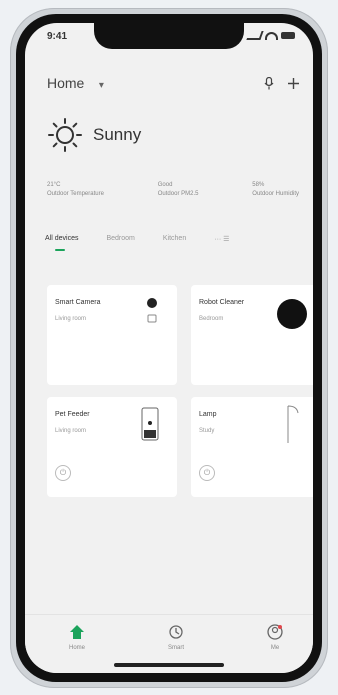 Image resolution: width=338 pixels, height=695 pixels. What do you see at coordinates (252, 447) in the screenshot?
I see `device-card-lamp: Lamp Study ⏻` at bounding box center [252, 447].